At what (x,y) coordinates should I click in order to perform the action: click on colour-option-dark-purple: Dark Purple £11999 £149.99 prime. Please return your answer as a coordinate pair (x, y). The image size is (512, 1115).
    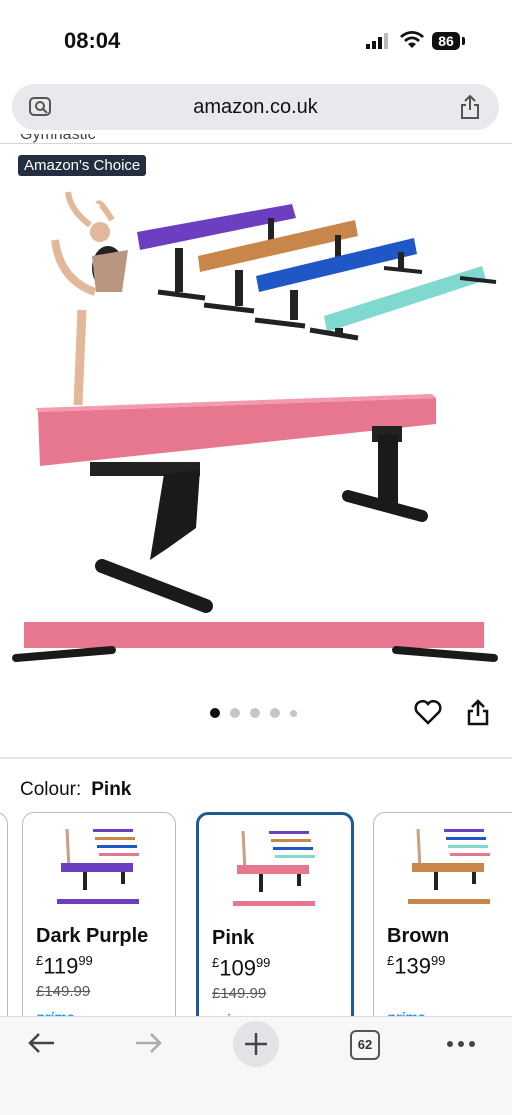
    Looking at the image, I should click on (99, 916).